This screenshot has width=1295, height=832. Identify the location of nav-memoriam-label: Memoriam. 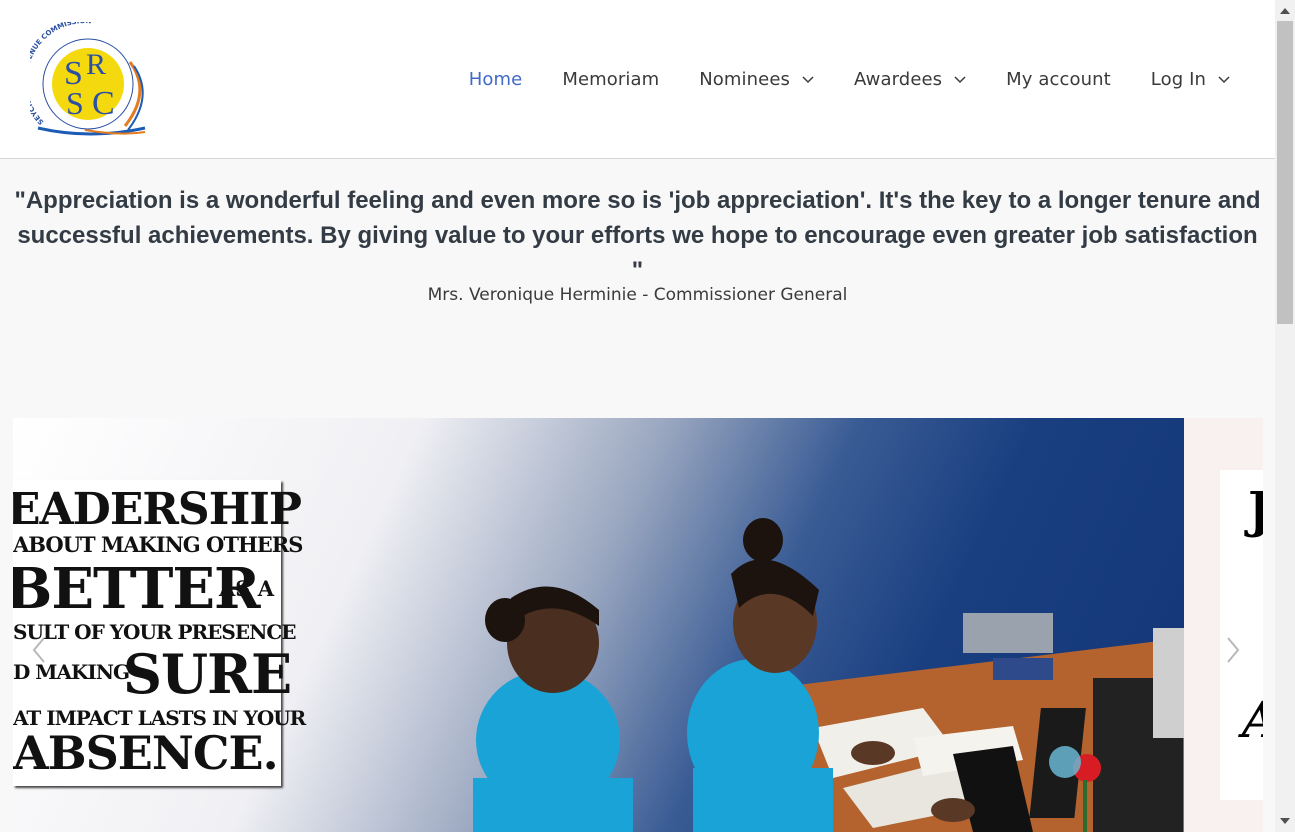
(611, 79).